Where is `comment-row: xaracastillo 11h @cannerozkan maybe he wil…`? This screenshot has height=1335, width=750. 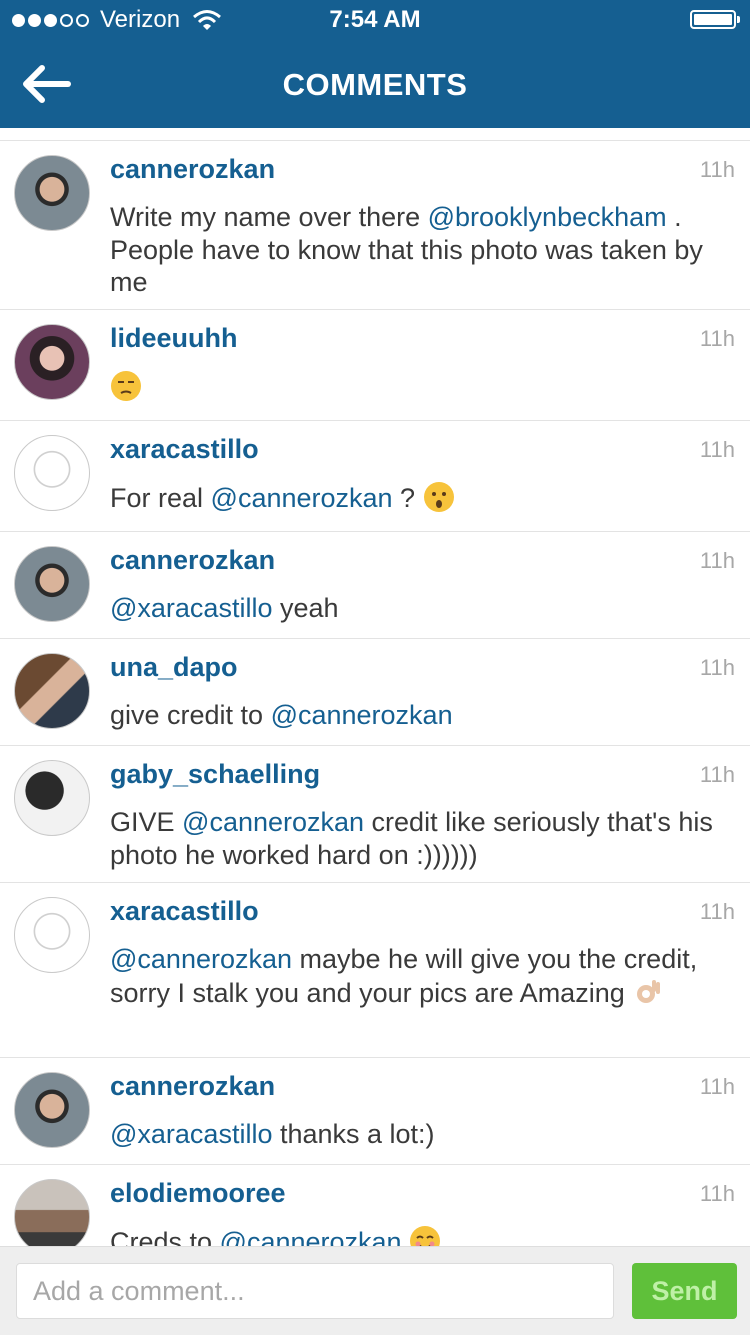
comment-row: xaracastillo 11h @cannerozkan maybe he wil… is located at coordinates (375, 969).